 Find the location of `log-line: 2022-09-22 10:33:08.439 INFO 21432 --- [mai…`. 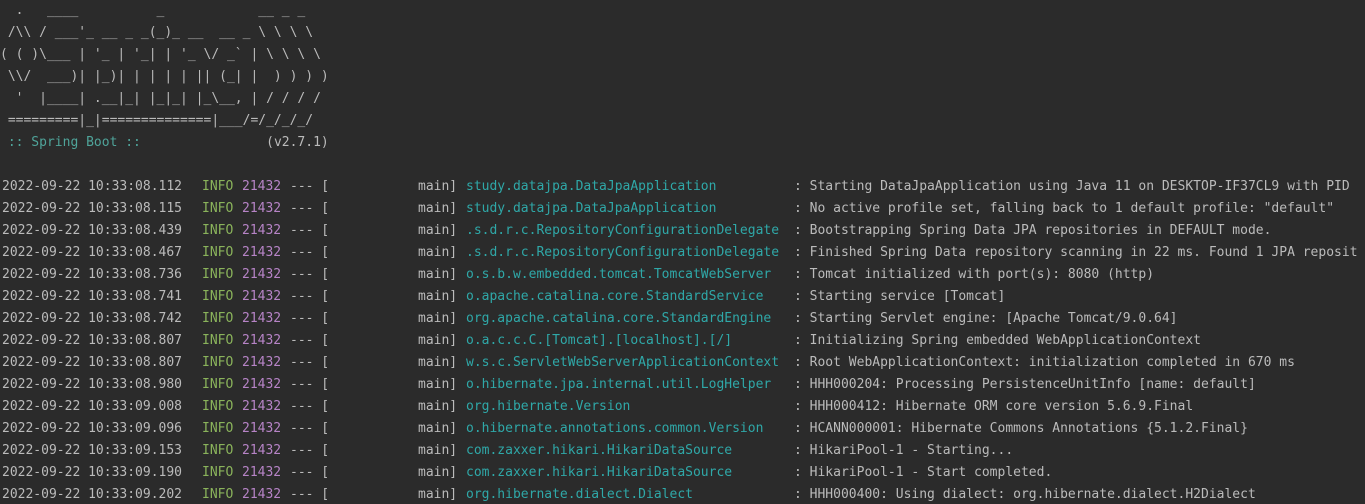

log-line: 2022-09-22 10:33:08.439 INFO 21432 --- [mai… is located at coordinates (682, 231).